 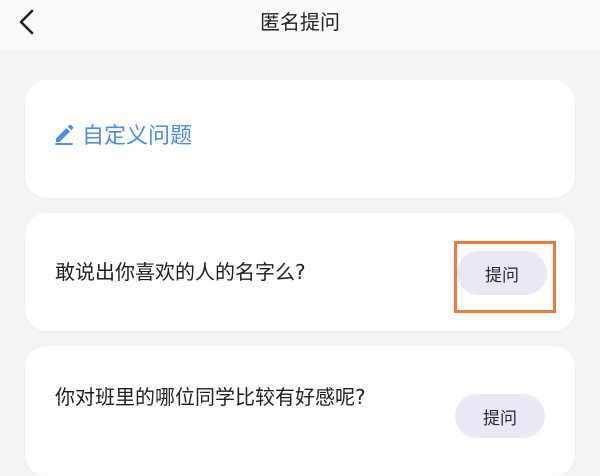 I want to click on top-bar: 匿名提问, so click(x=300, y=25).